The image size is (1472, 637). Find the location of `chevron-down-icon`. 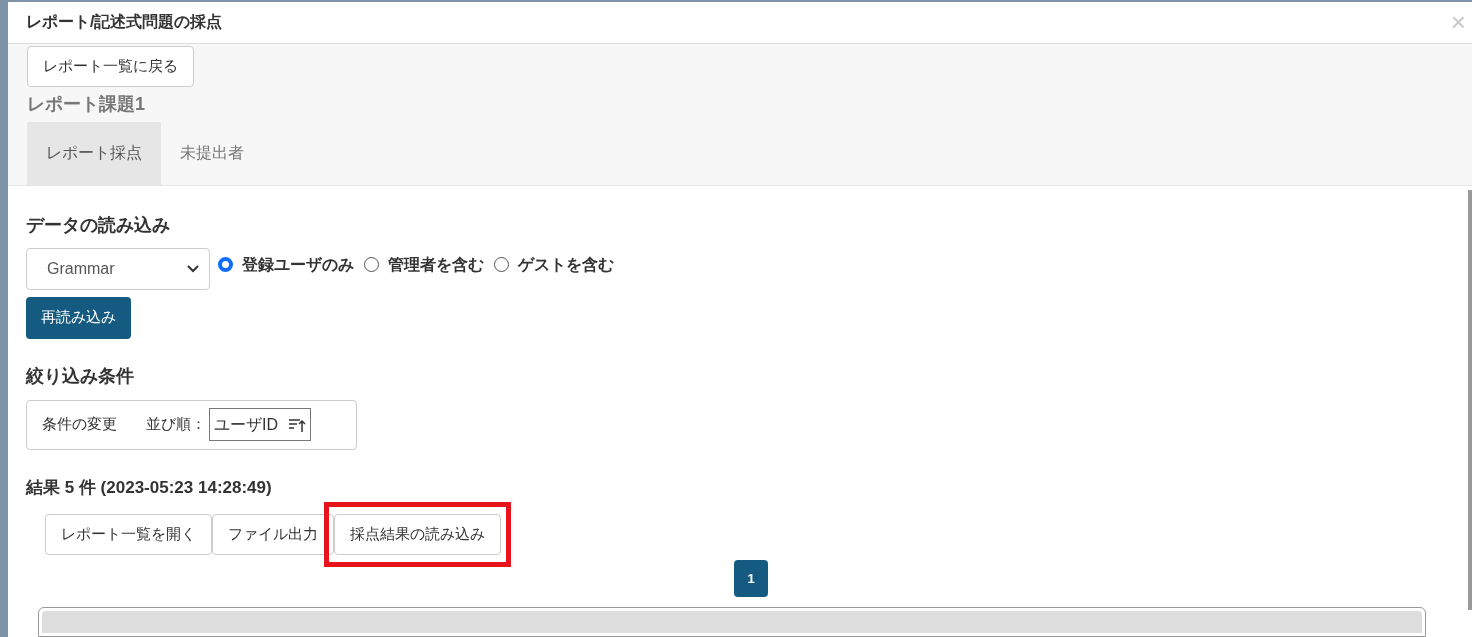

chevron-down-icon is located at coordinates (193, 268).